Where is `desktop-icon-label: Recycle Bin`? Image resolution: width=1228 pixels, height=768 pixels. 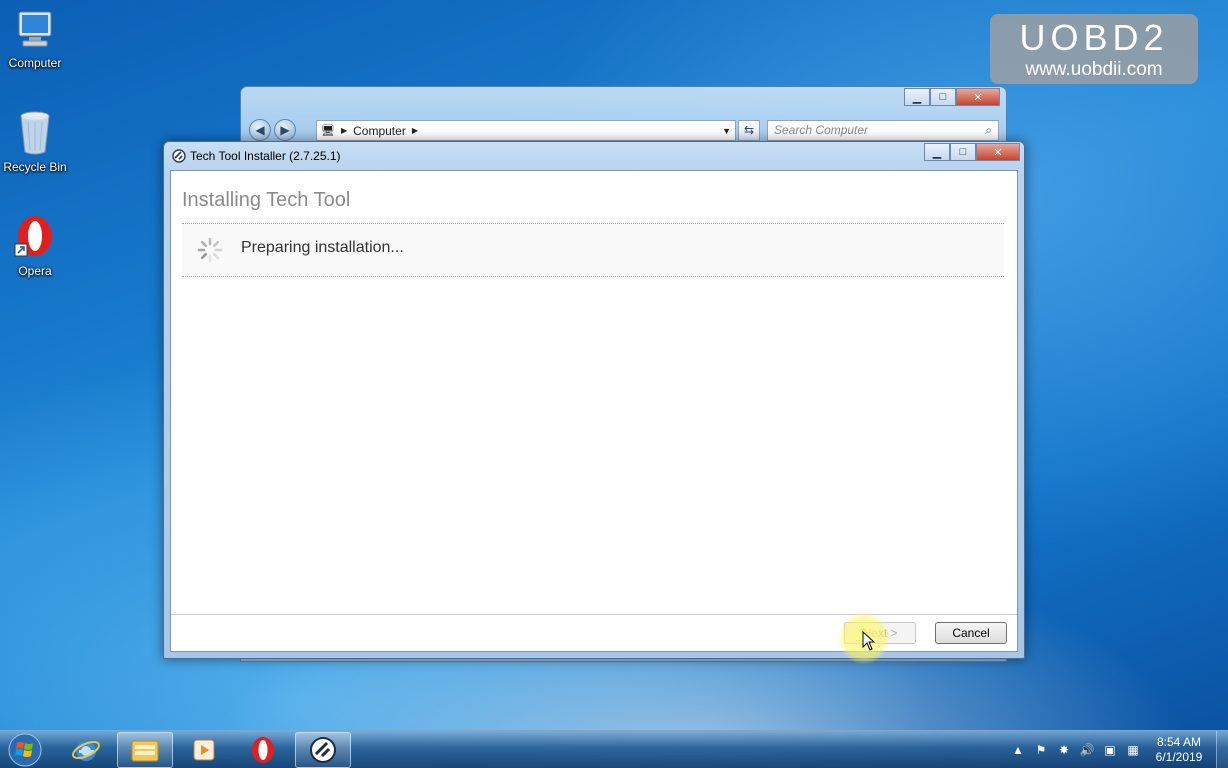
desktop-icon-label: Recycle Bin is located at coordinates (35, 167).